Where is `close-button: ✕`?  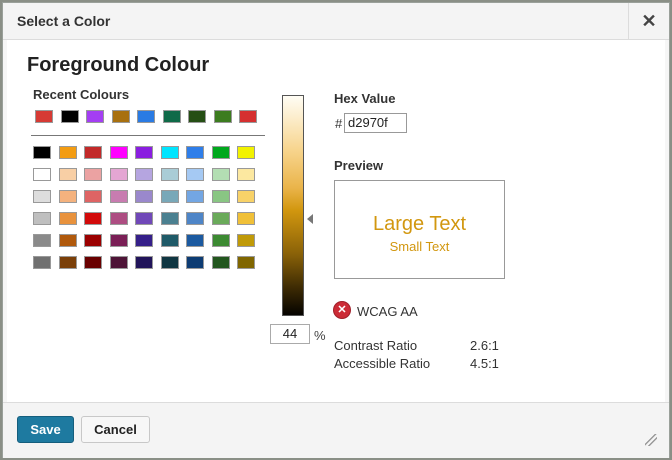
close-button: ✕ is located at coordinates (648, 21).